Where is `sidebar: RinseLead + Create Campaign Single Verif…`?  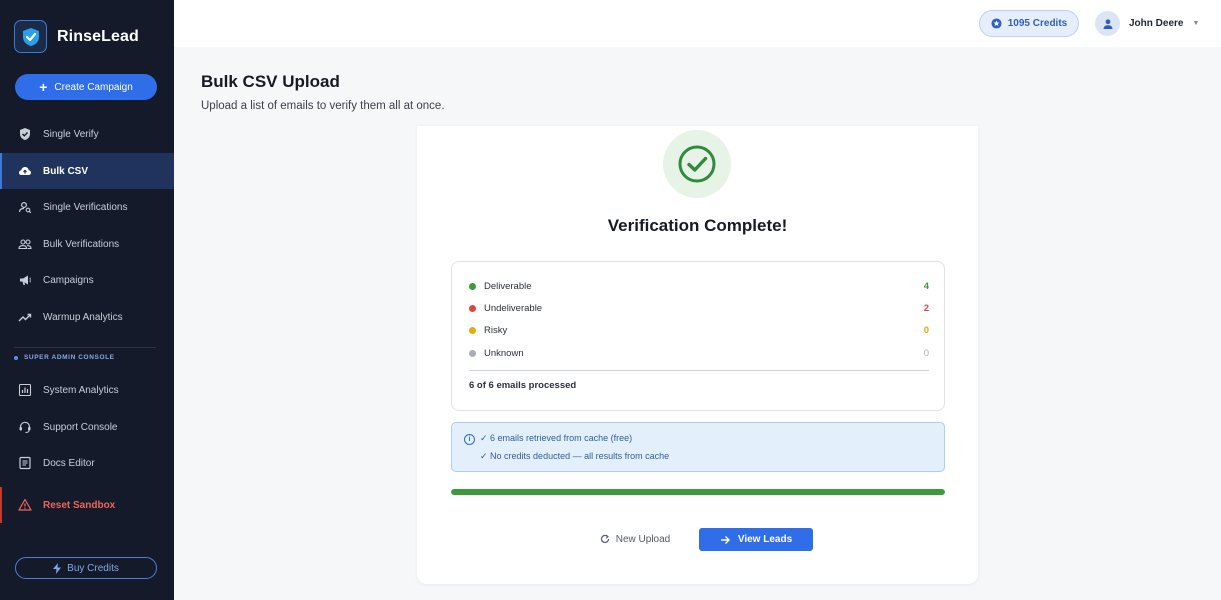
sidebar: RinseLead + Create Campaign Single Verif… is located at coordinates (87, 300).